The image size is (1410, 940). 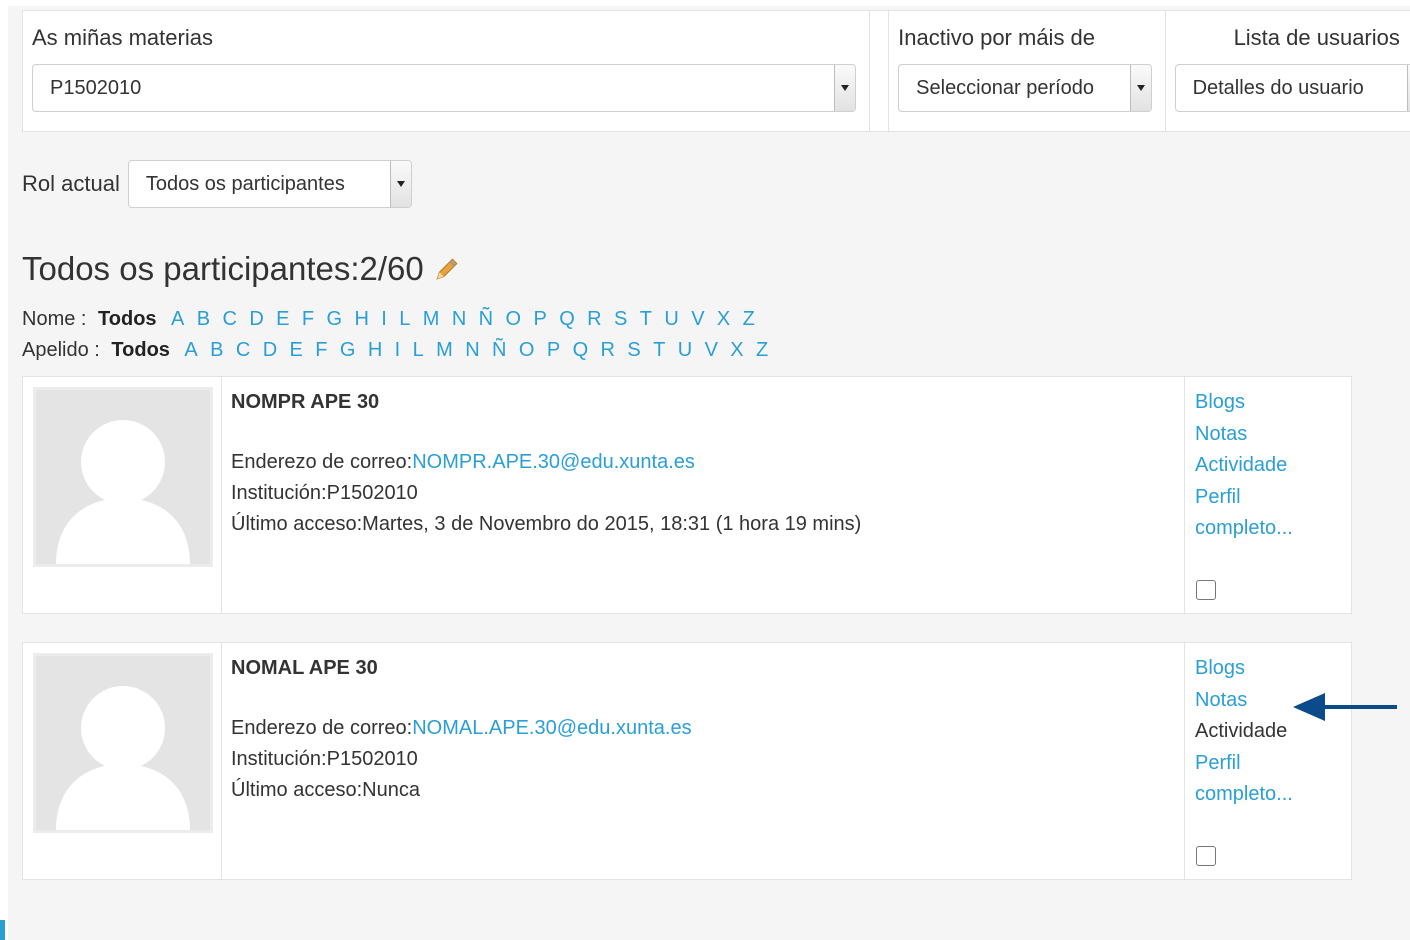 What do you see at coordinates (375, 350) in the screenshot?
I see `lastname-letter-link: H` at bounding box center [375, 350].